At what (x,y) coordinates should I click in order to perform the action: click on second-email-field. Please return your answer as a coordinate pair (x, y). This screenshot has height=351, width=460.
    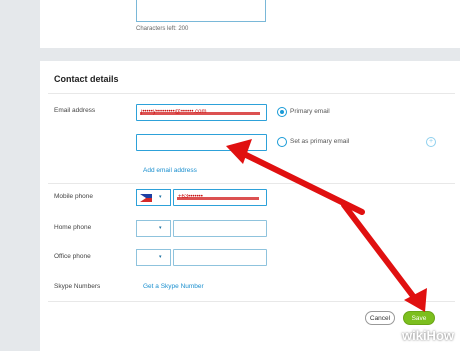
    Looking at the image, I should click on (201, 142).